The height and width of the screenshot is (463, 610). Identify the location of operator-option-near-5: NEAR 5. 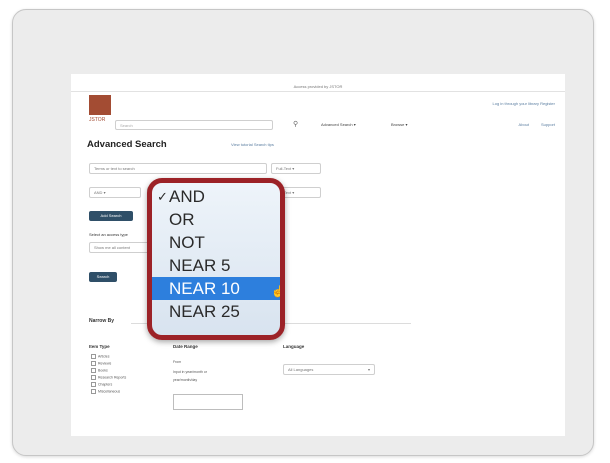
(216, 265).